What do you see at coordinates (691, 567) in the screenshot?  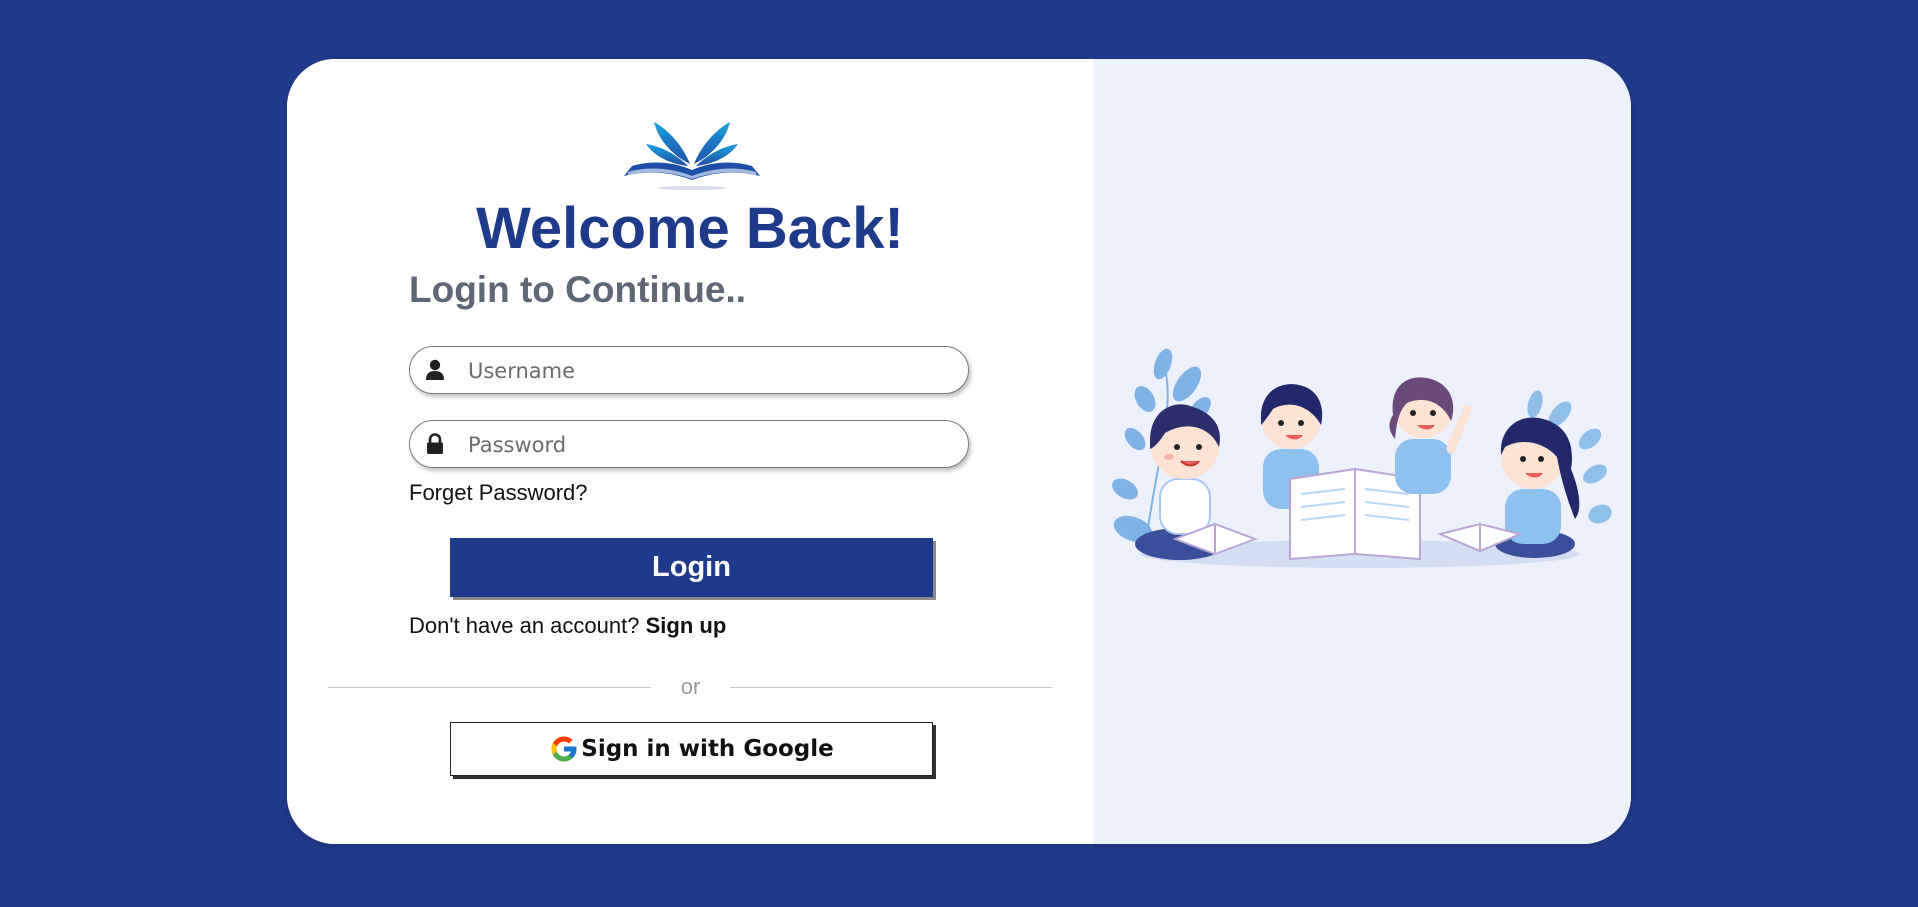 I see `login-button: Login` at bounding box center [691, 567].